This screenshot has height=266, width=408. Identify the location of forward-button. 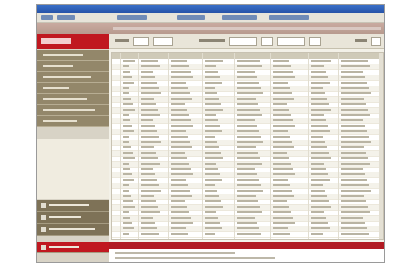
(66, 17).